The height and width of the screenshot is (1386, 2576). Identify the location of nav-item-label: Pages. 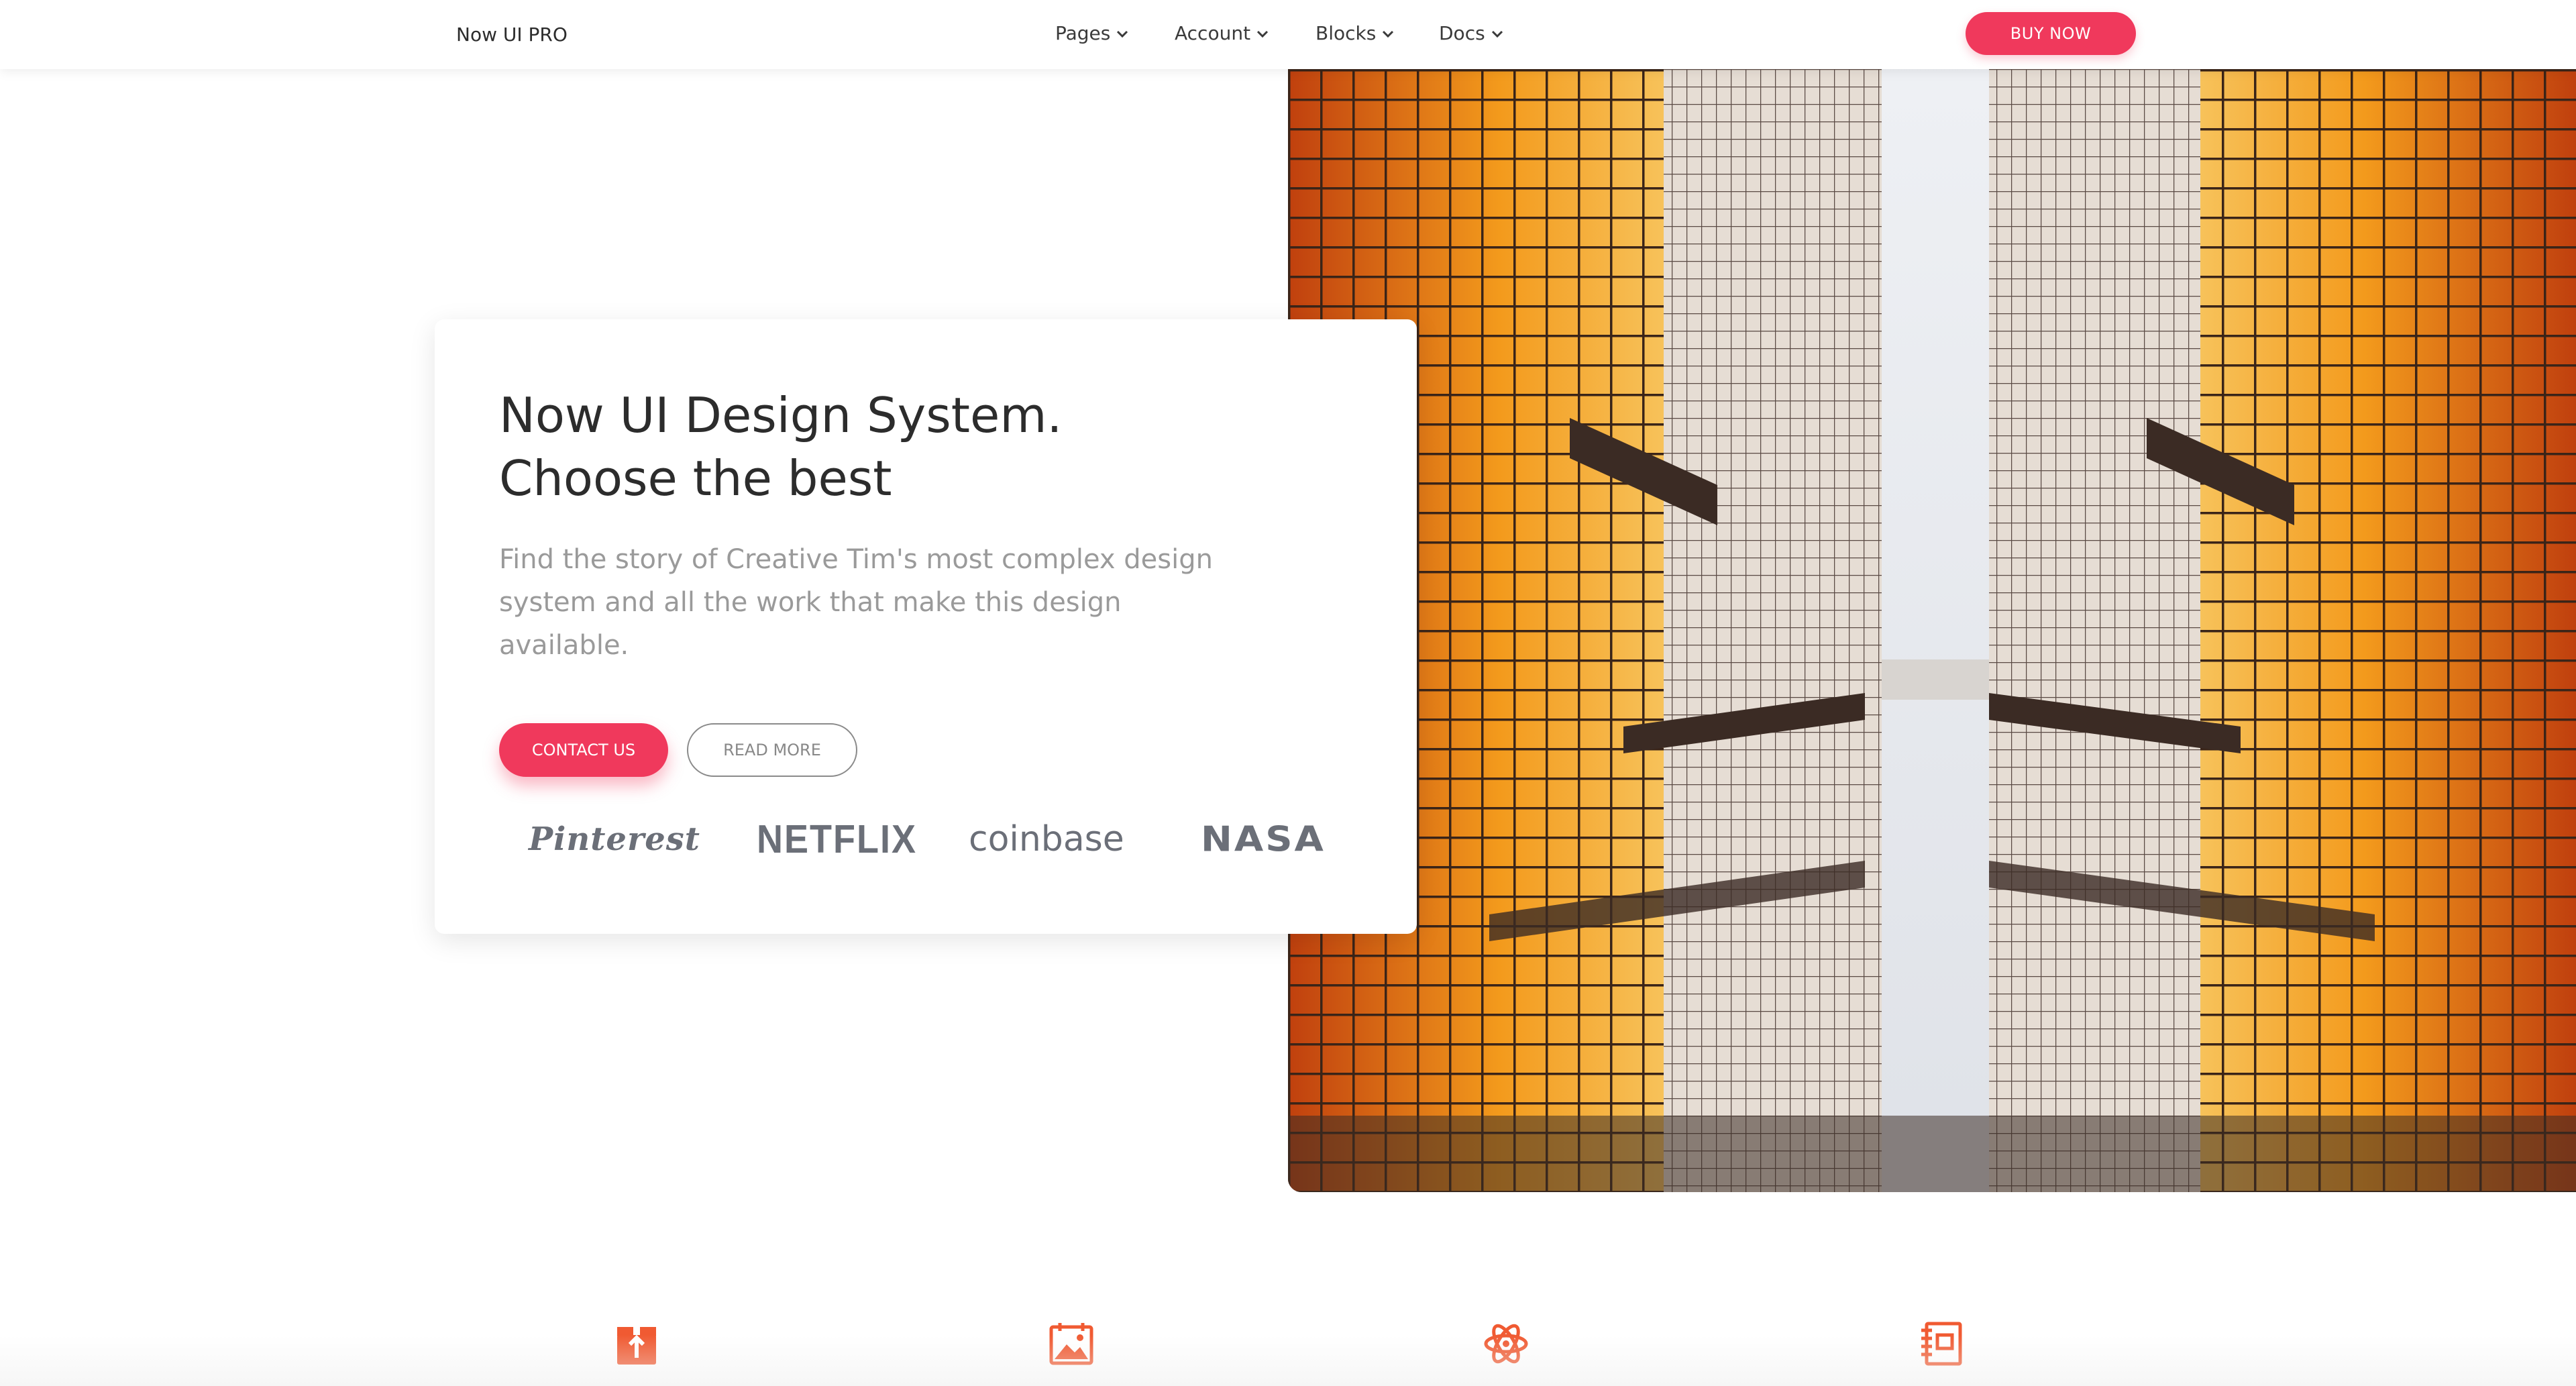
(1083, 33).